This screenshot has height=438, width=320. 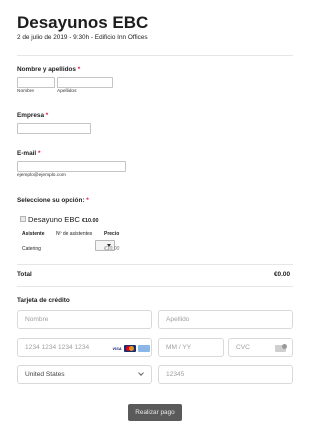 I want to click on total-value: €0.00, so click(x=282, y=274).